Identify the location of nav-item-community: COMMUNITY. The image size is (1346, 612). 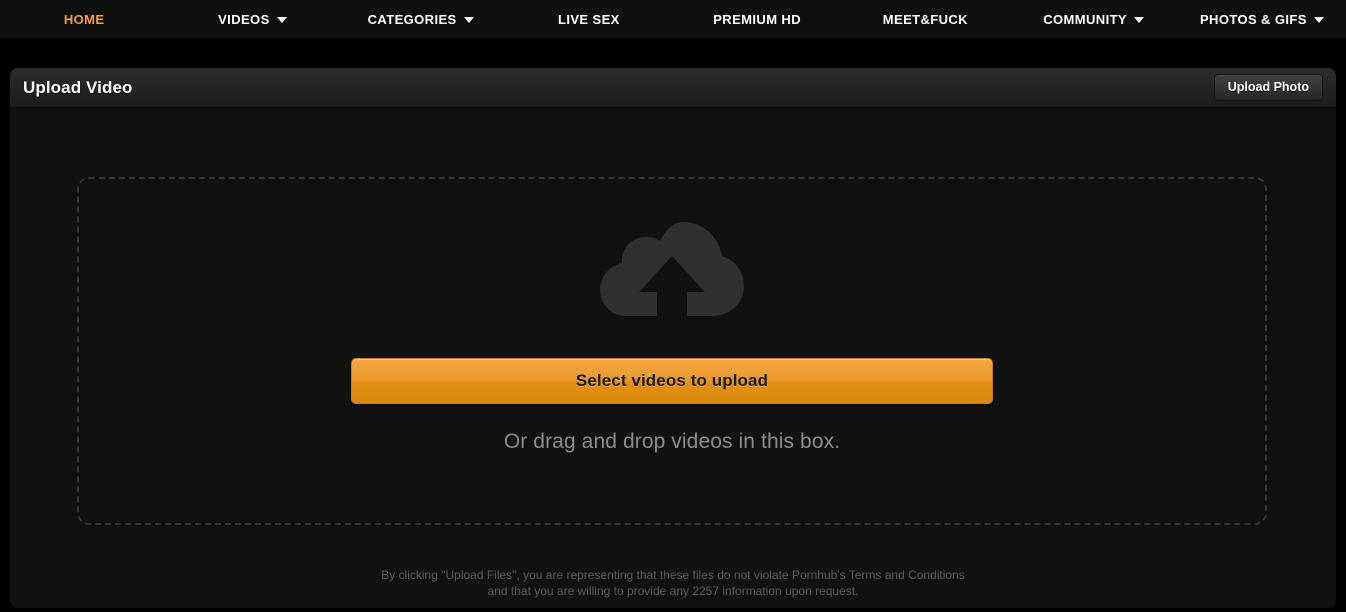
(1094, 19).